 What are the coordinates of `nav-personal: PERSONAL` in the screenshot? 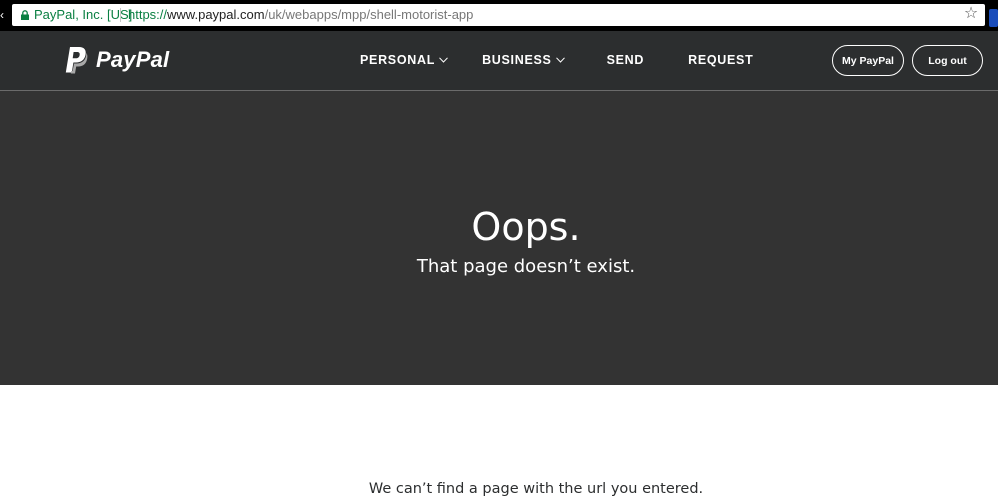 It's located at (404, 60).